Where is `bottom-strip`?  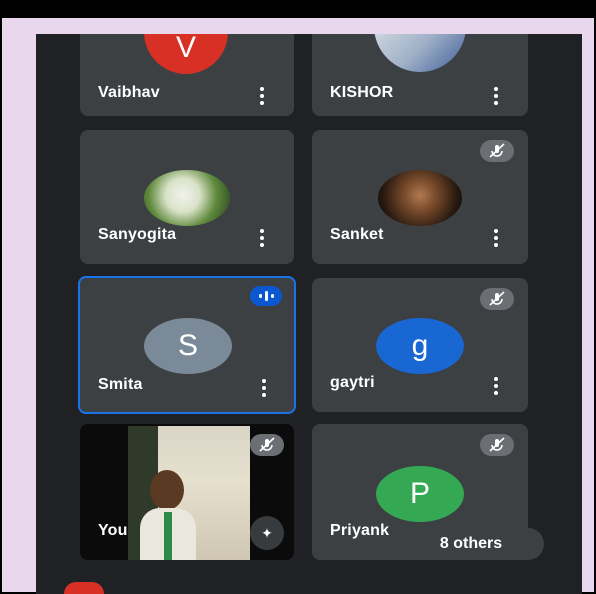 bottom-strip is located at coordinates (309, 587).